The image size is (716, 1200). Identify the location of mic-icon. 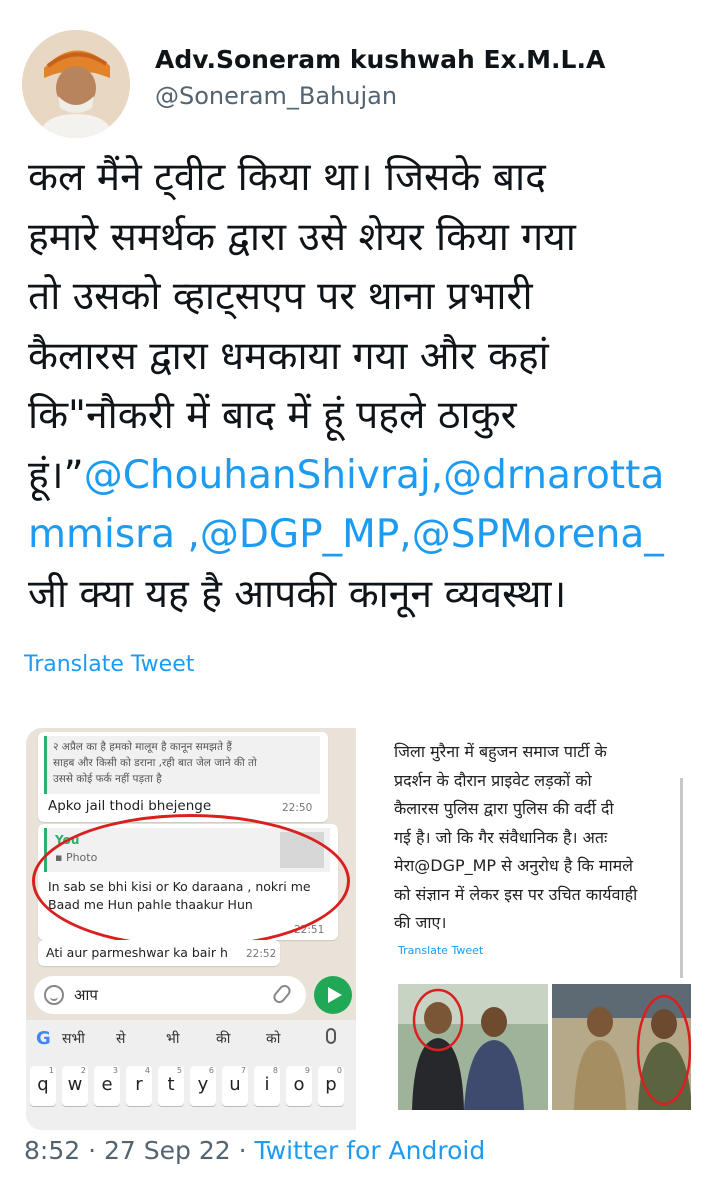
(331, 1036).